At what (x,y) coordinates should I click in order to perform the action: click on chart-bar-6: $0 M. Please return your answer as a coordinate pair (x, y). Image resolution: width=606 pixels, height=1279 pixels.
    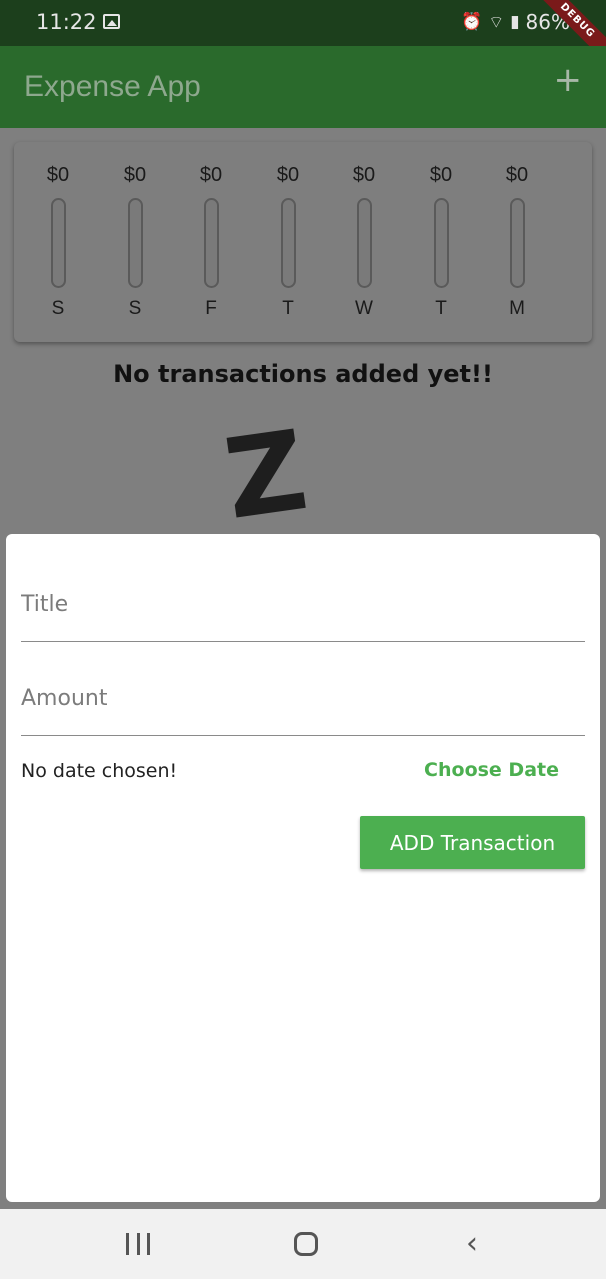
    Looking at the image, I should click on (517, 242).